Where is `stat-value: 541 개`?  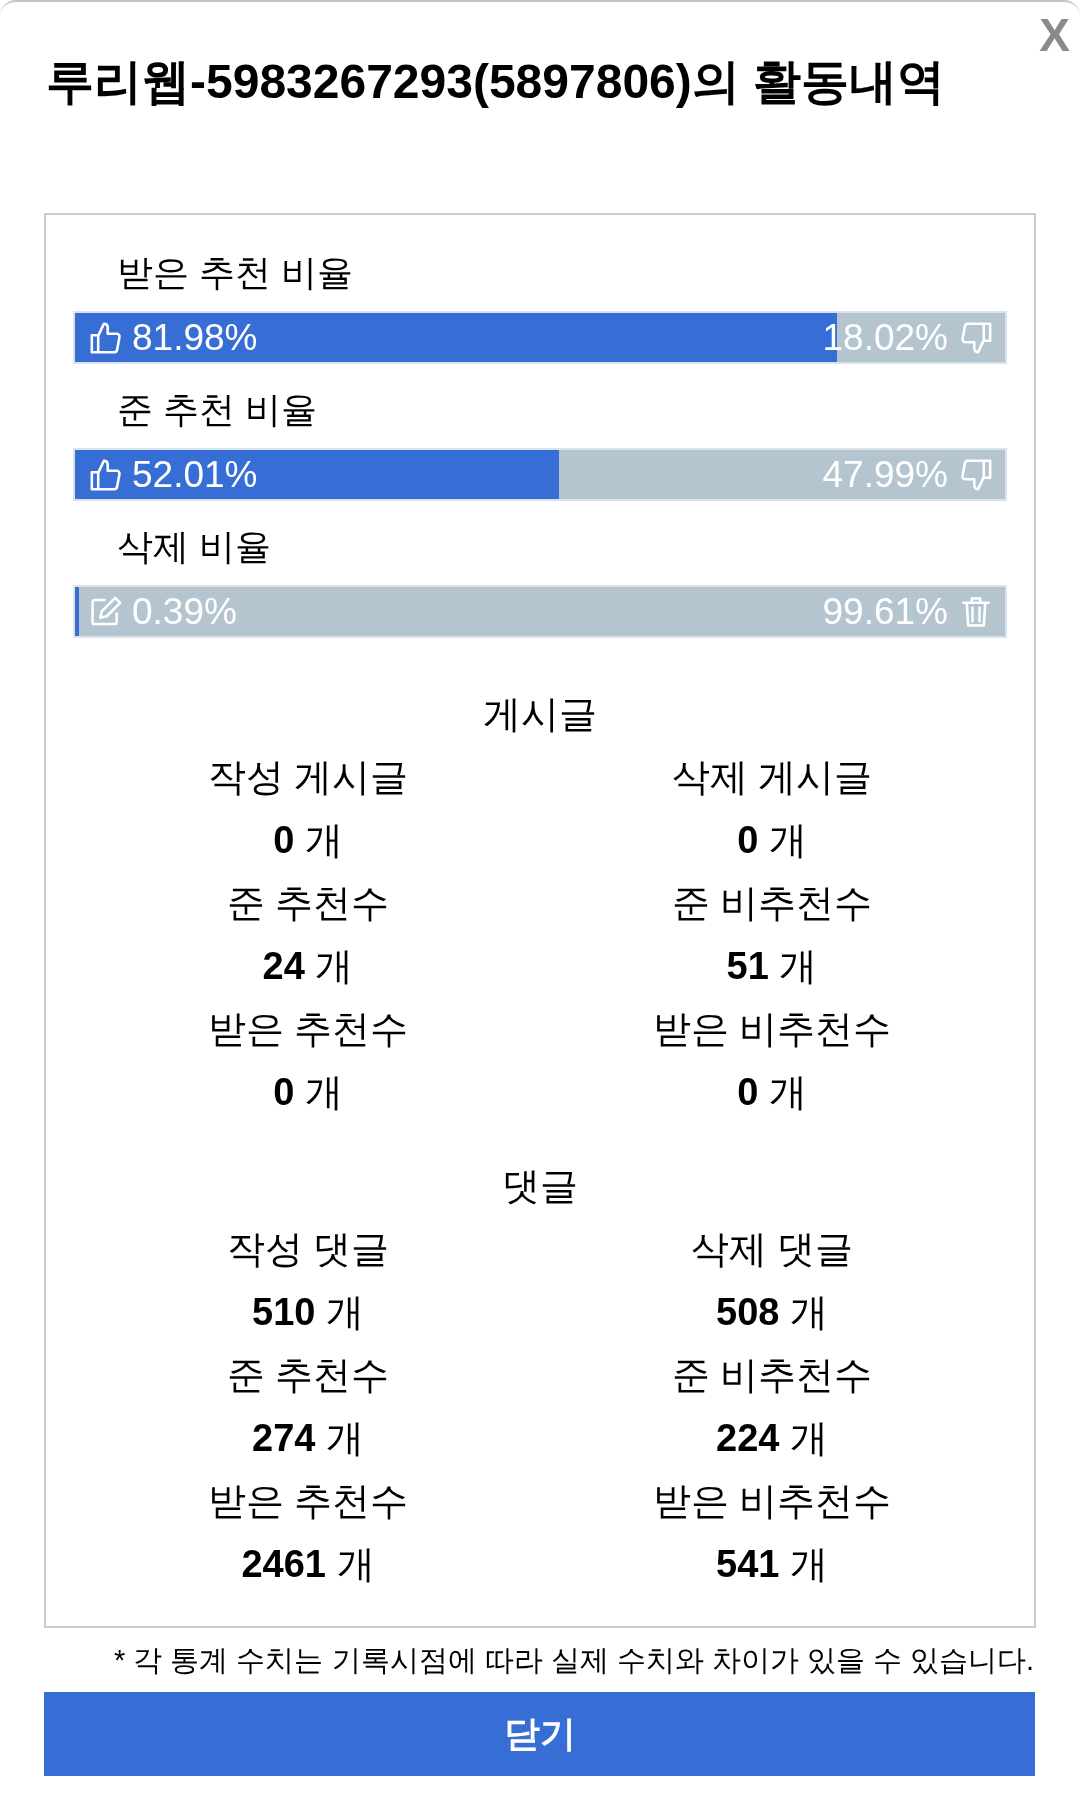
stat-value: 541 개 is located at coordinates (772, 1564).